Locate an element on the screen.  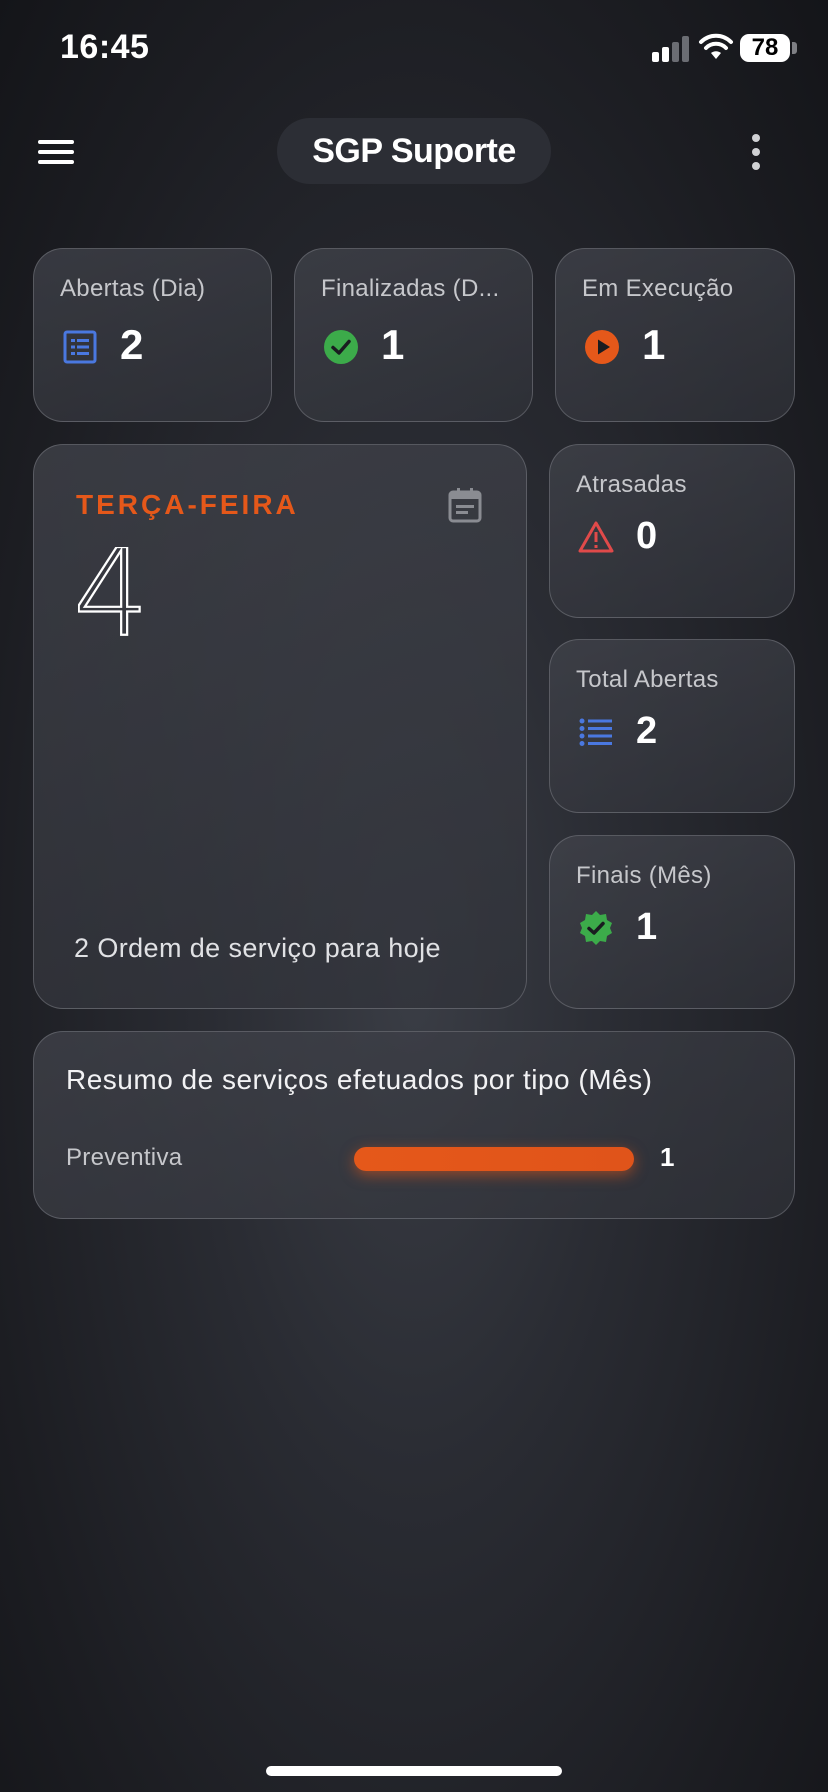
day-weekday: TERÇA-FEIRA is located at coordinates (187, 504).